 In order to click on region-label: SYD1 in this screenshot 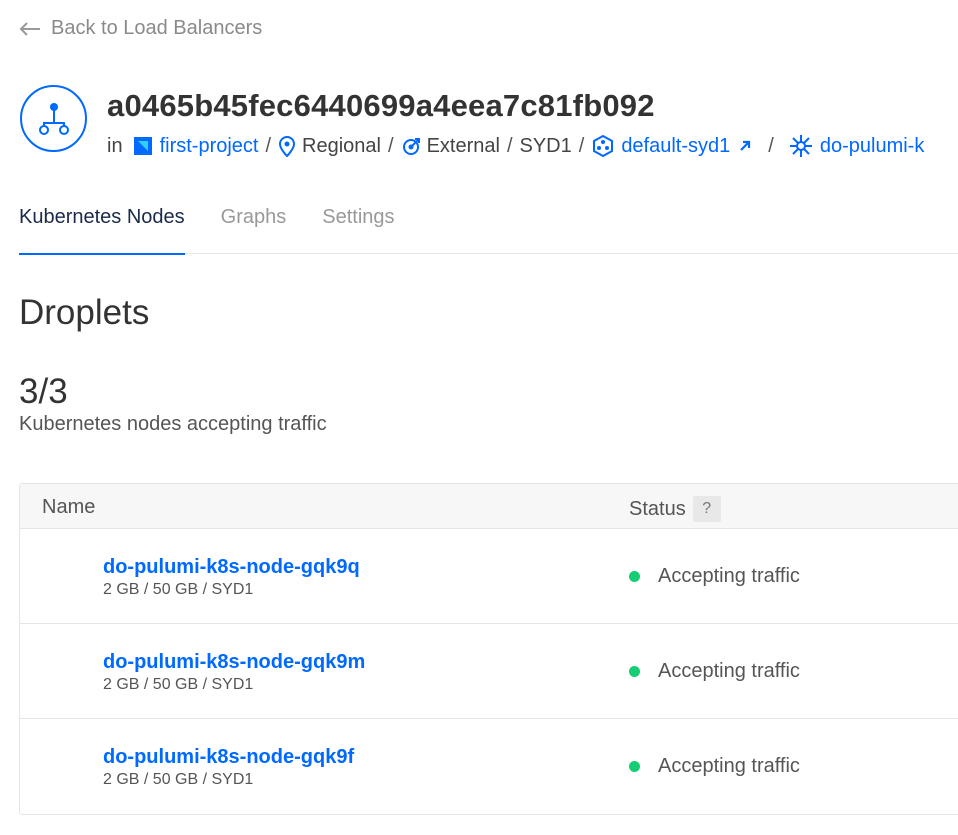, I will do `click(545, 145)`.